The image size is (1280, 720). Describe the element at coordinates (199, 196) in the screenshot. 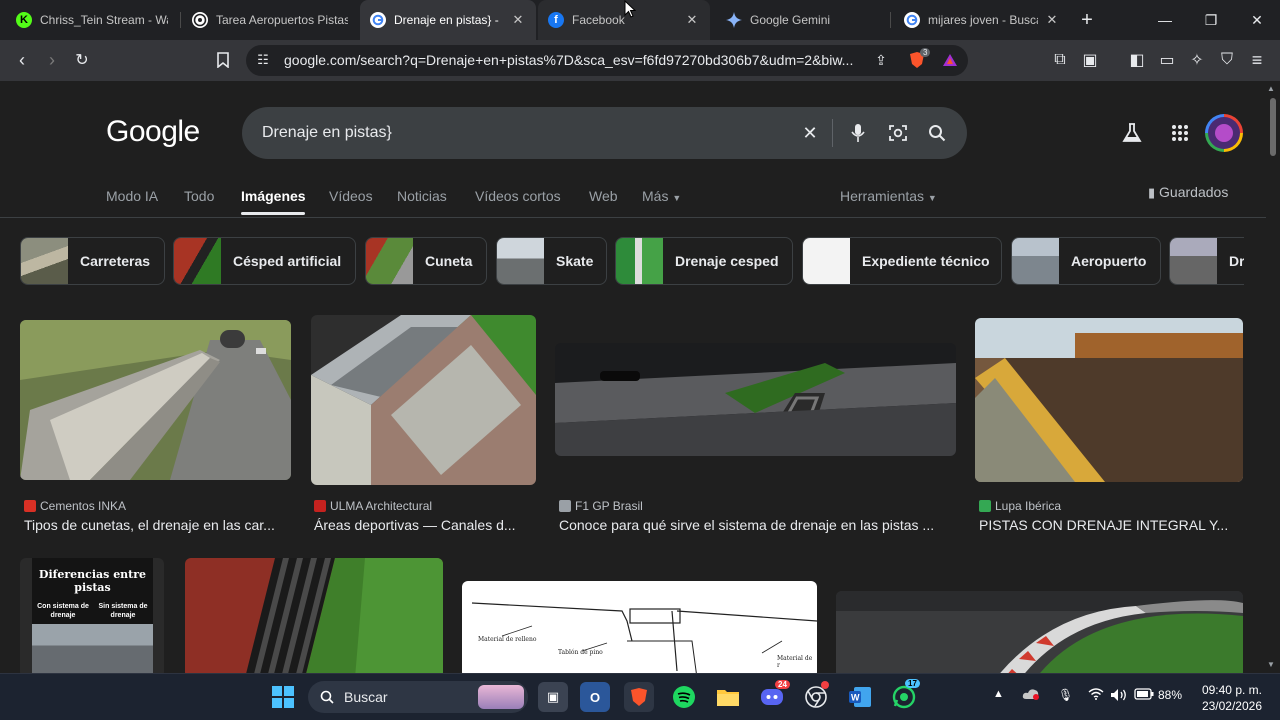

I see `tab-todo: Todo` at that location.